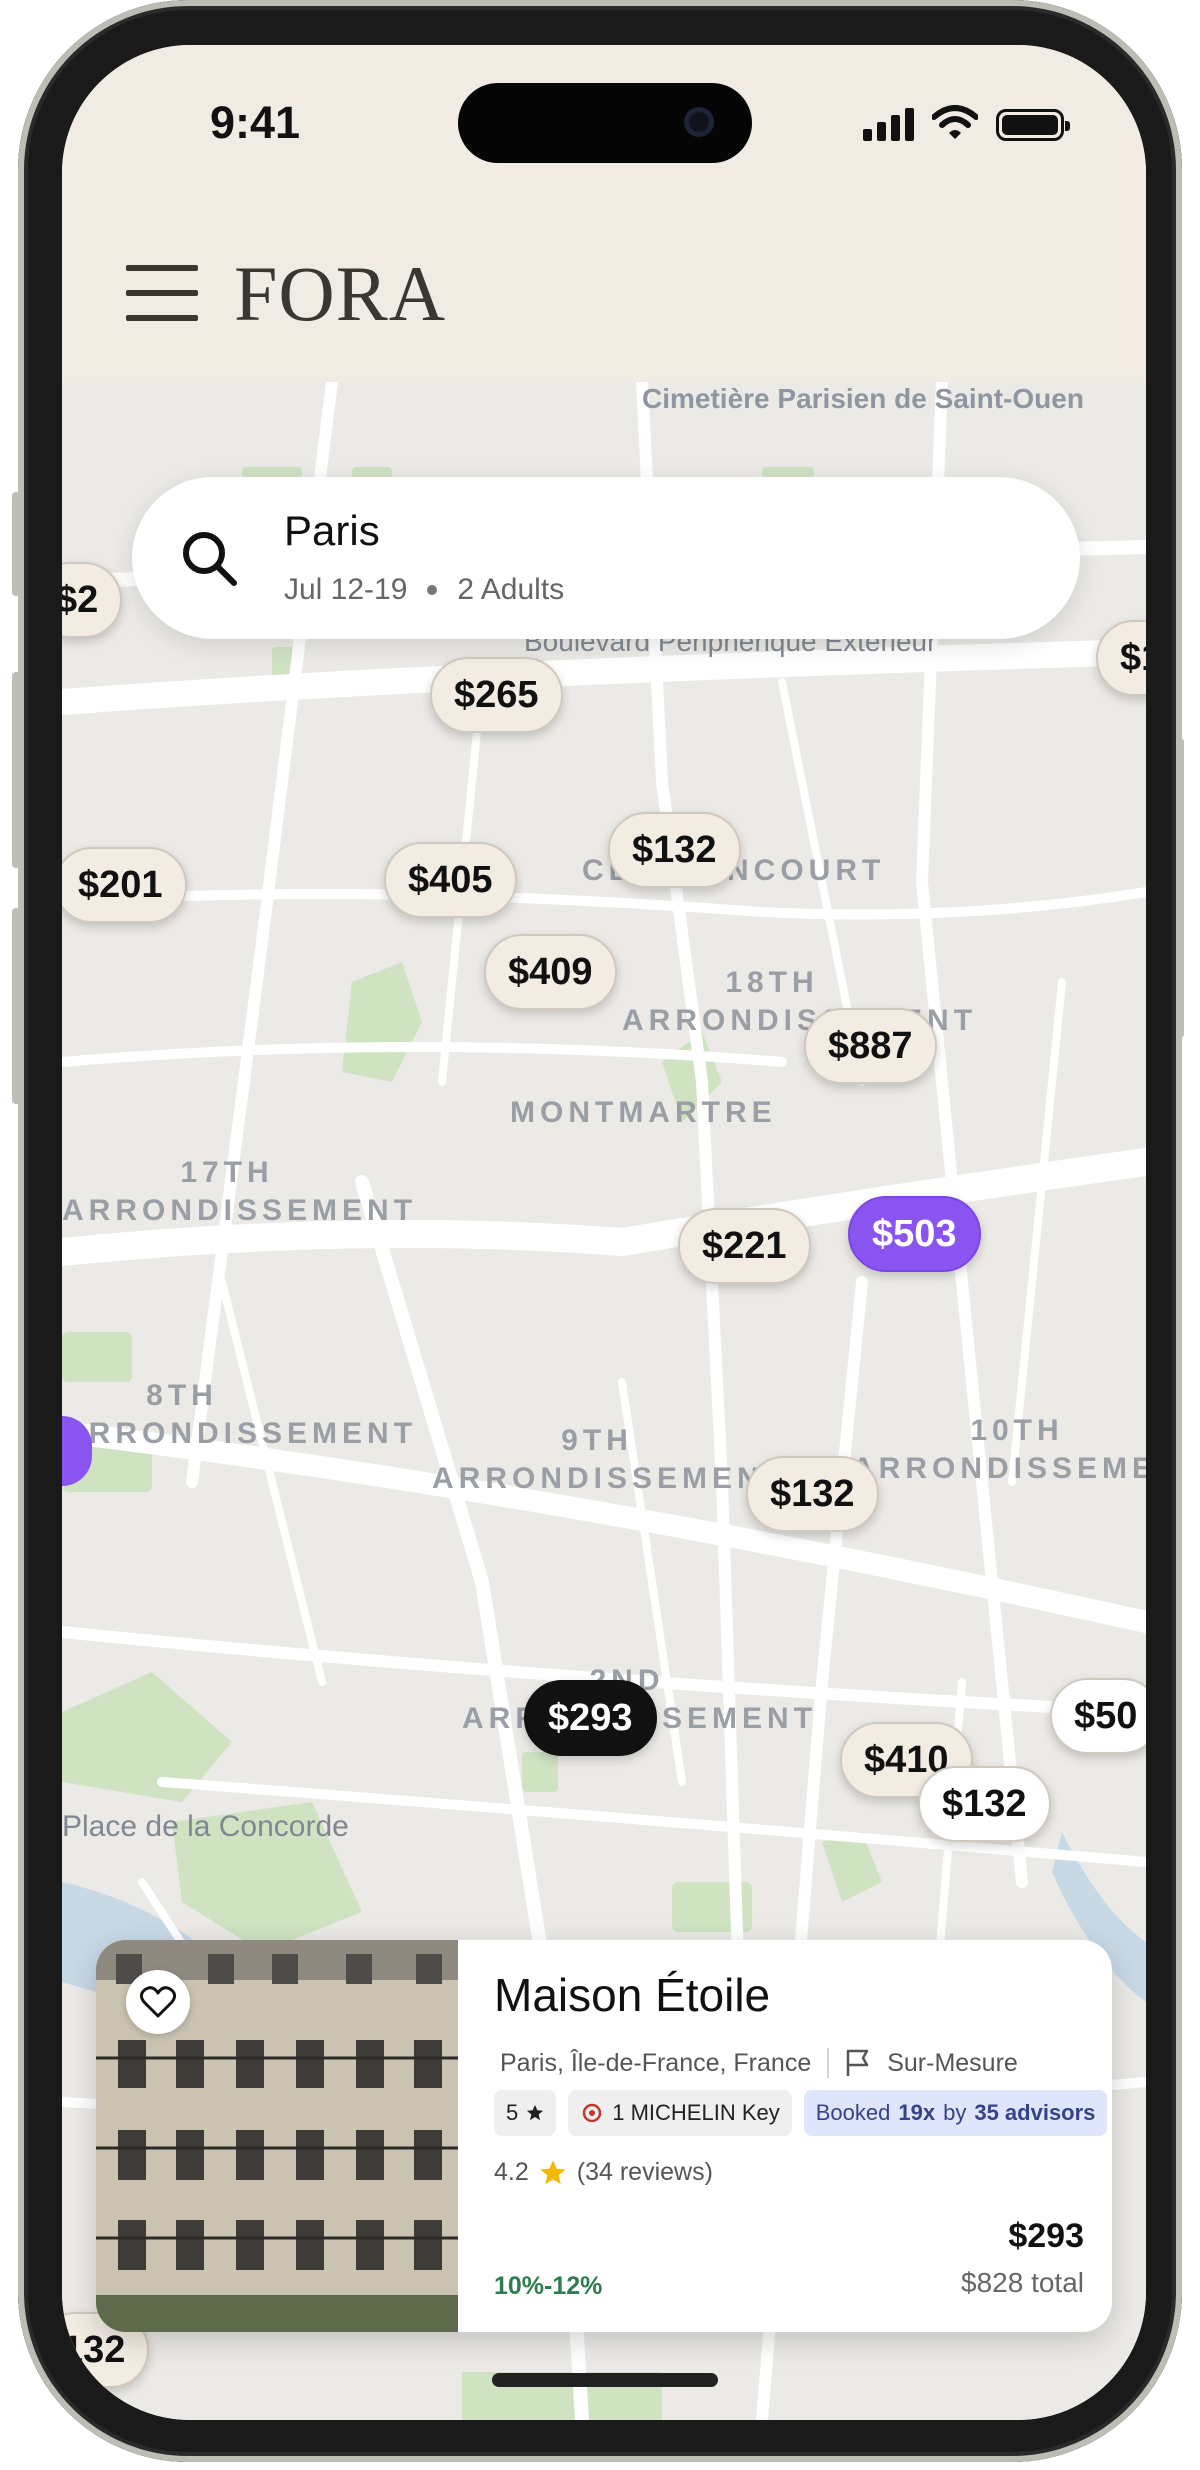 This screenshot has width=1200, height=2470. What do you see at coordinates (205, 1826) in the screenshot?
I see `map-label-concorde: Place de la Concorde` at bounding box center [205, 1826].